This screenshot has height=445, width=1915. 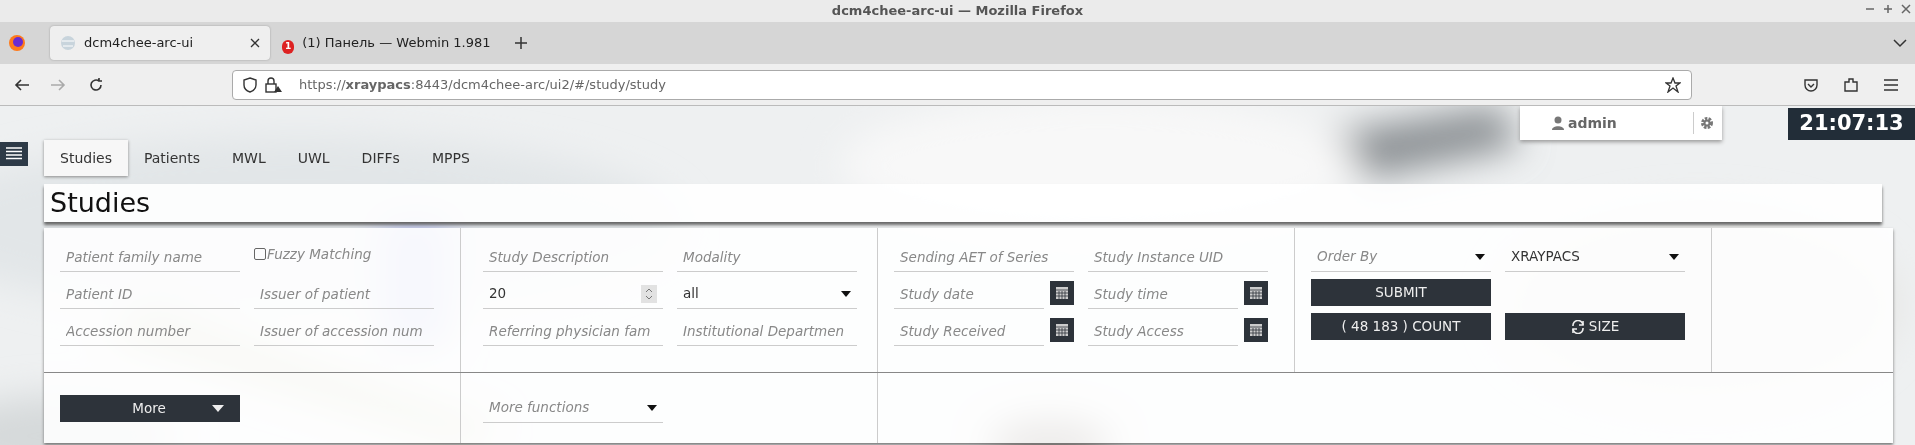 I want to click on browser-tab: 1 (1) Панель — Webmin 1.981, so click(x=388, y=43).